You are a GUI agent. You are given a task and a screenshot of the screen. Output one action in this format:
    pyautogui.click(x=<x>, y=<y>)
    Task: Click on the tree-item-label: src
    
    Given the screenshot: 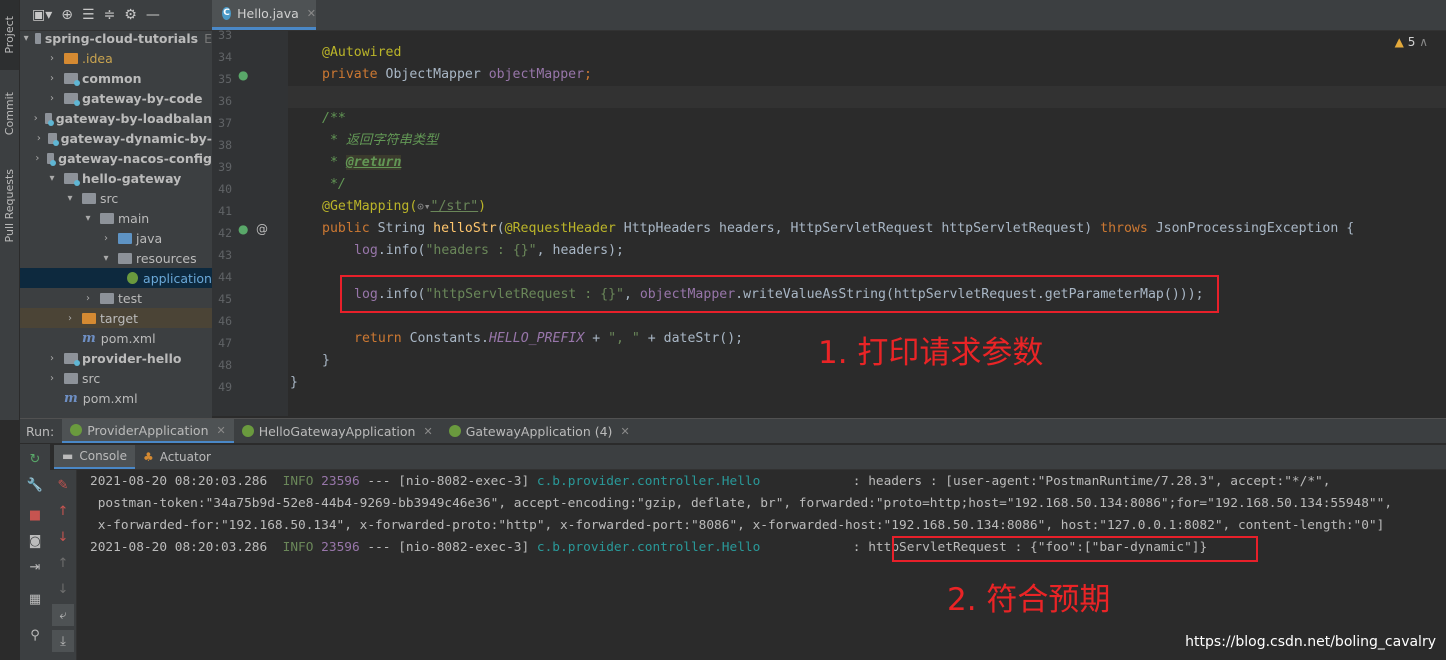 What is the action you would take?
    pyautogui.click(x=109, y=198)
    